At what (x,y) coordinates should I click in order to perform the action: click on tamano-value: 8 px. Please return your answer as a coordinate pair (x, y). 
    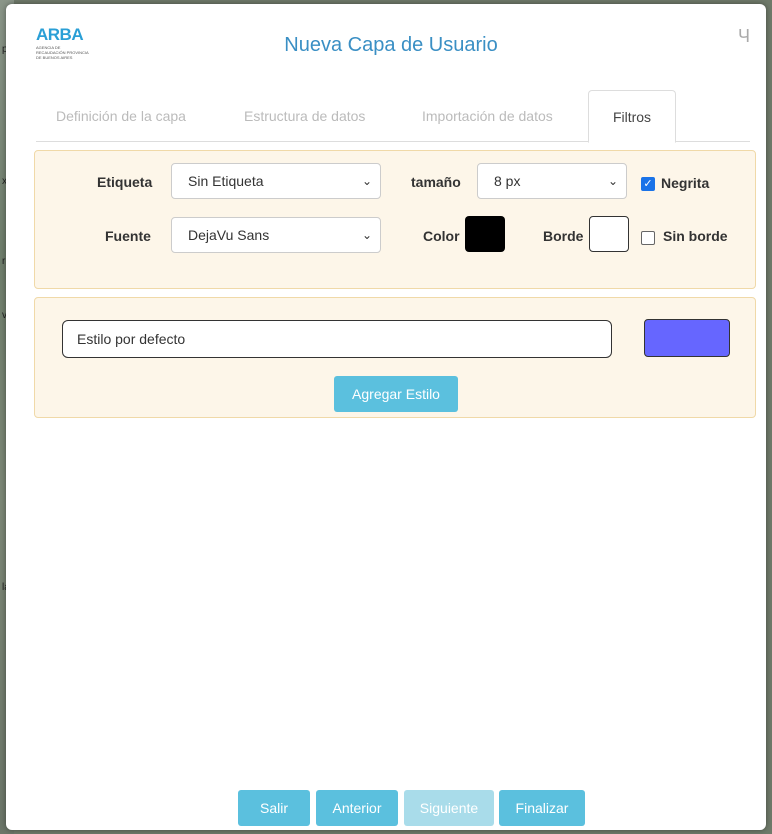
    Looking at the image, I should click on (507, 181).